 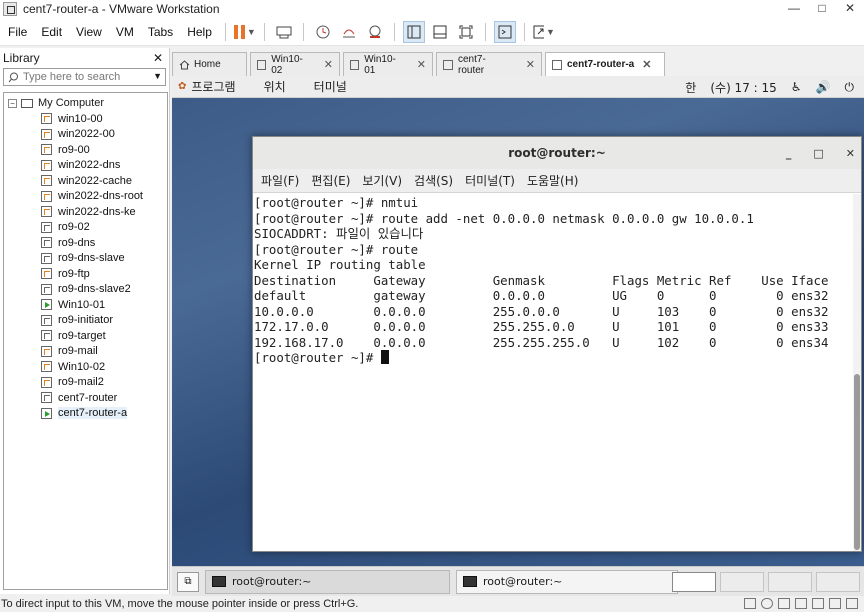 I want to click on terminal-menu-terminal: 터미널(T), so click(x=490, y=180).